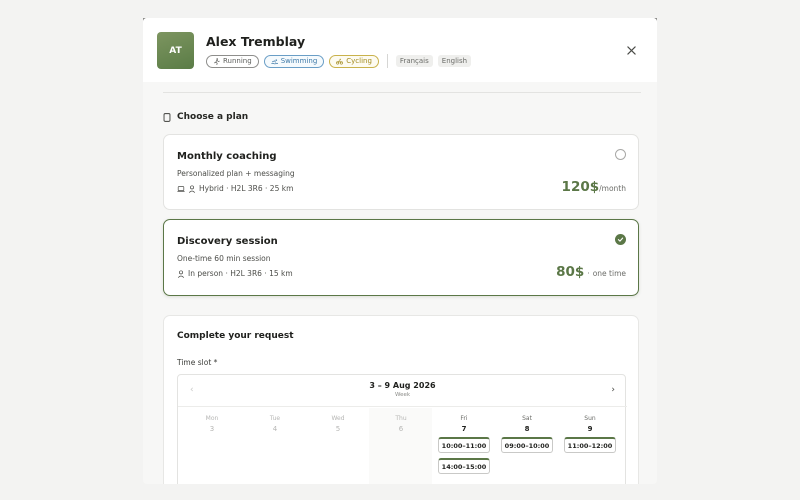 The width and height of the screenshot is (800, 500). I want to click on tag-label: Swimming, so click(299, 61).